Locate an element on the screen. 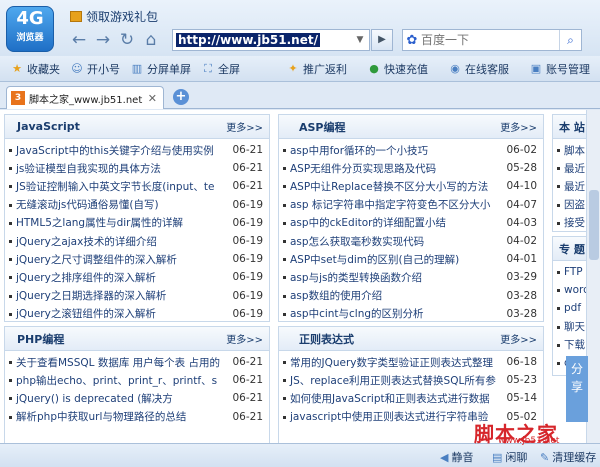 The height and width of the screenshot is (467, 600). article-title: asp 标记字符串中指定字符变色不区分大小 is located at coordinates (392, 204).